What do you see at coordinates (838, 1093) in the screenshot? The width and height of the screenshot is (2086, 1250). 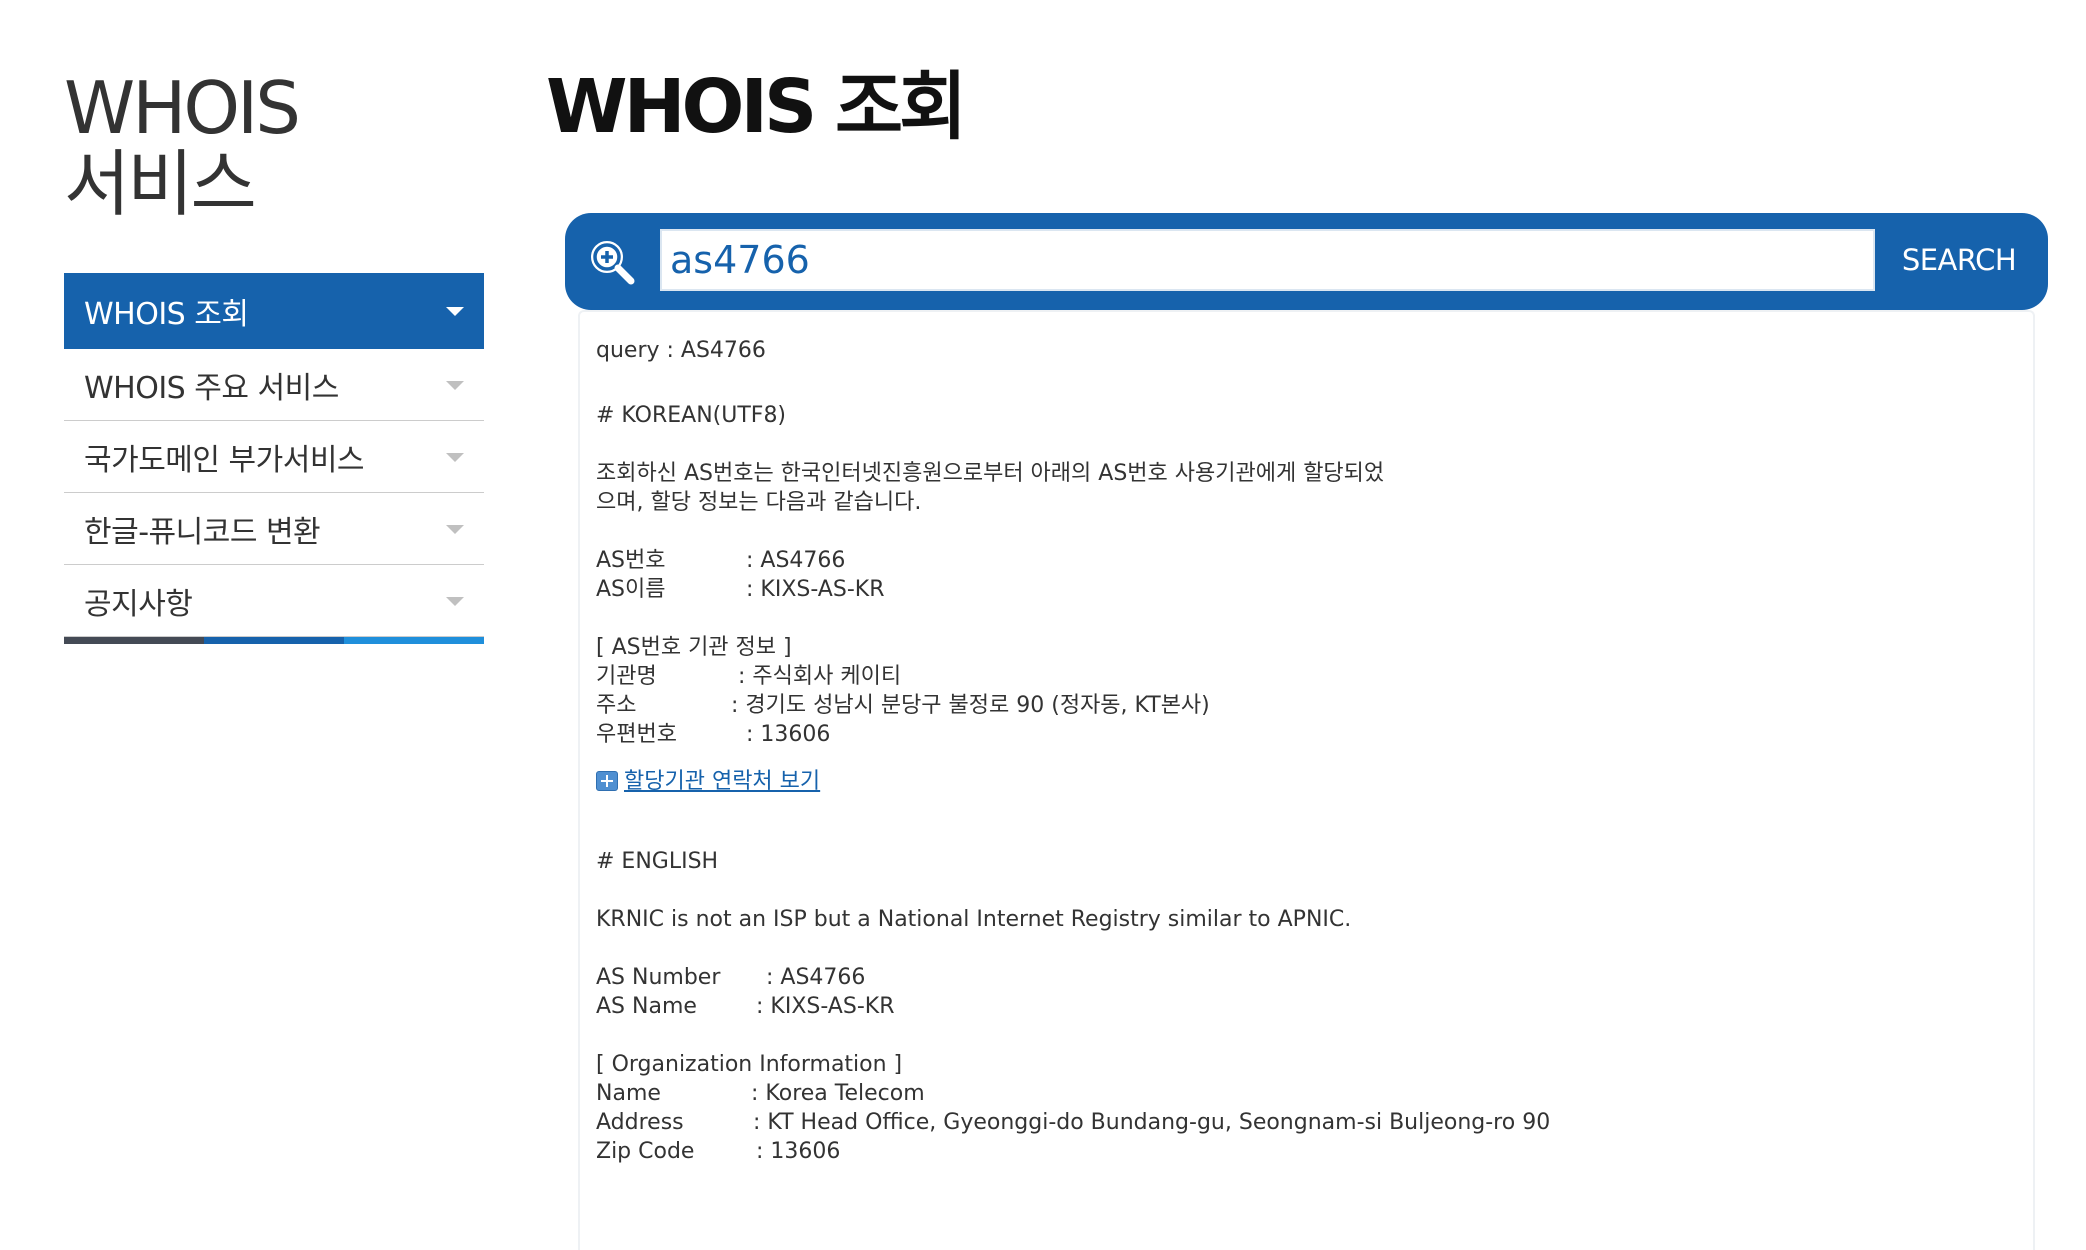 I see `field-value: : Korea Telecom` at bounding box center [838, 1093].